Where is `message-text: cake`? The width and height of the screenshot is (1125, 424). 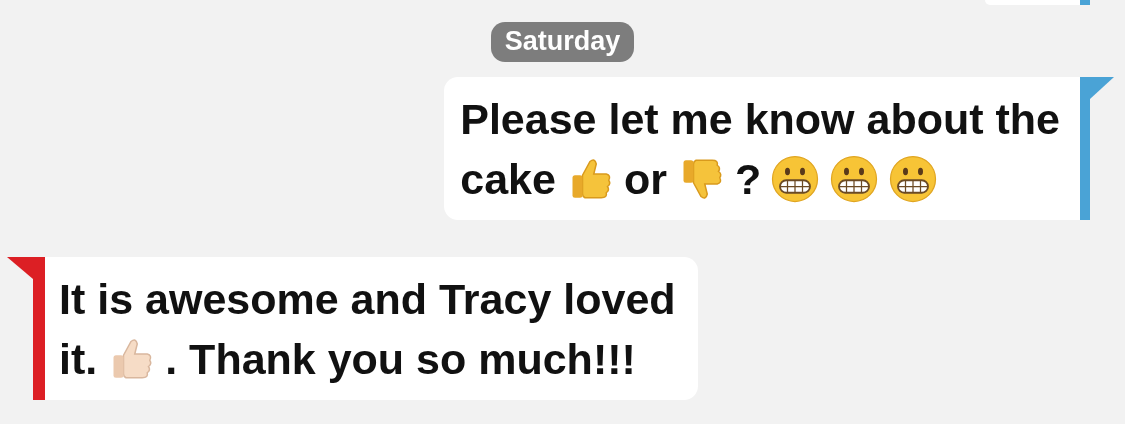 message-text: cake is located at coordinates (508, 179).